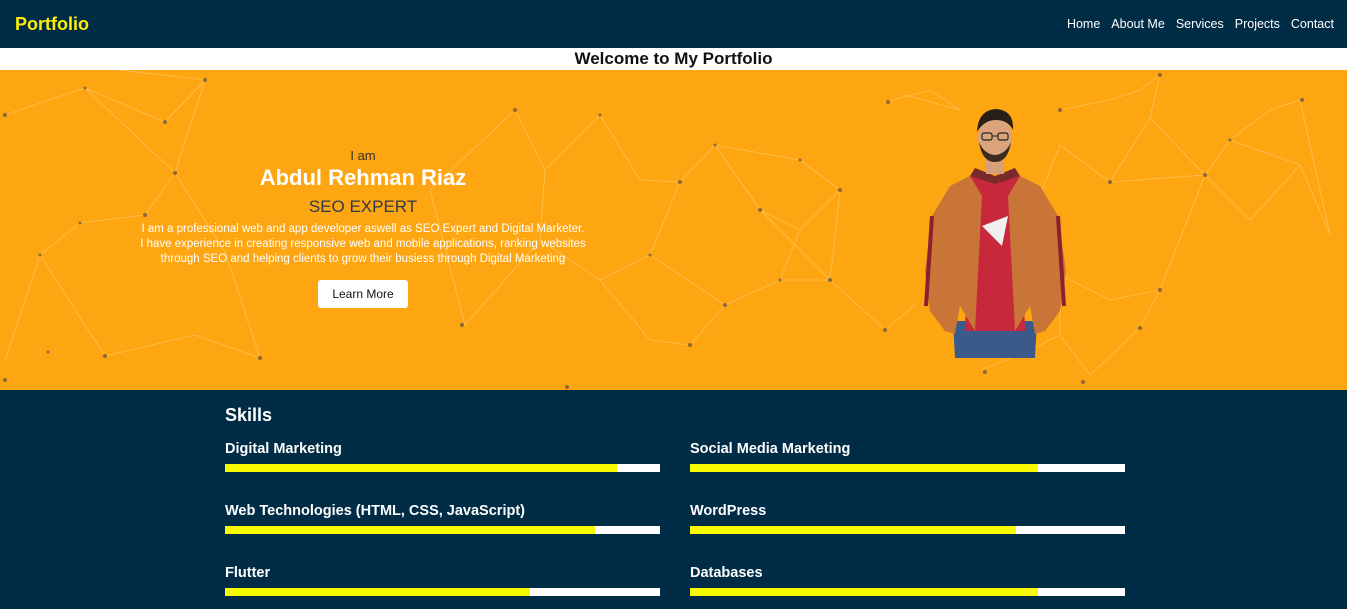 This screenshot has width=1347, height=609. I want to click on skills-heading: Skills, so click(249, 415).